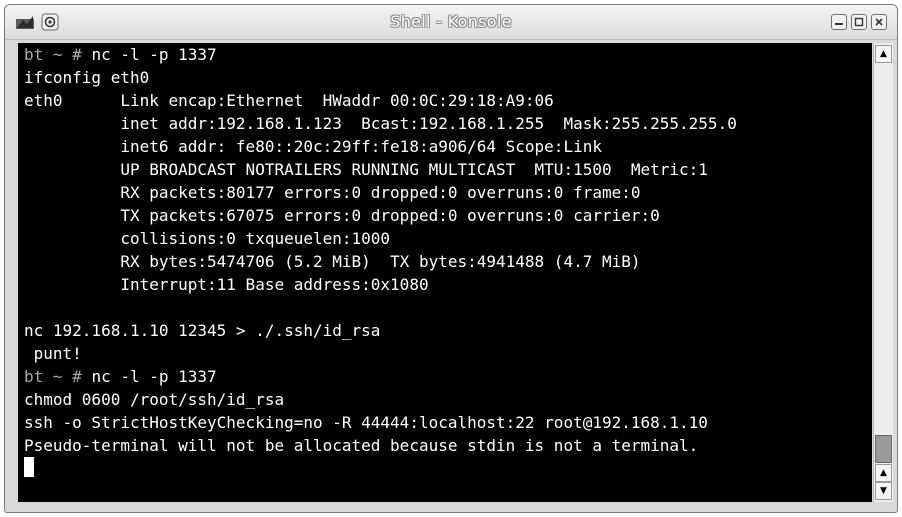 The image size is (902, 517). I want to click on scroll-up-button-lower: ▲, so click(883, 473).